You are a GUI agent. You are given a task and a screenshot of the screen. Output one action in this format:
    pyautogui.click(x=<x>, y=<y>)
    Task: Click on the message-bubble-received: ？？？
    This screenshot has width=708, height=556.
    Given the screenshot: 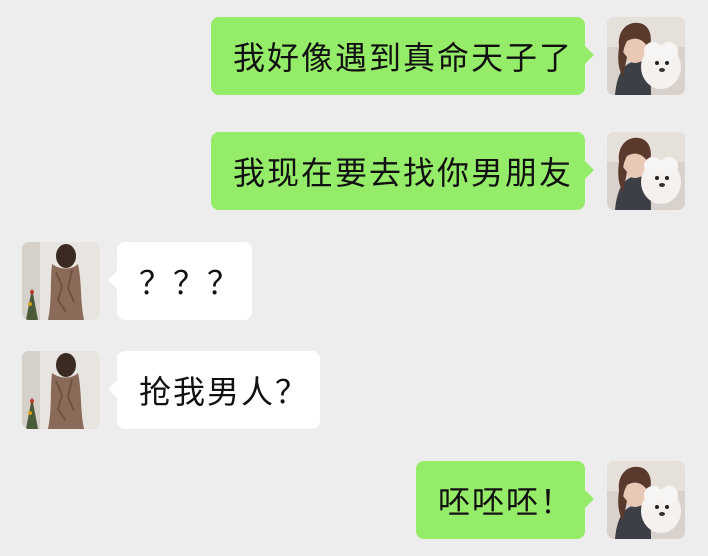 What is the action you would take?
    pyautogui.click(x=180, y=281)
    